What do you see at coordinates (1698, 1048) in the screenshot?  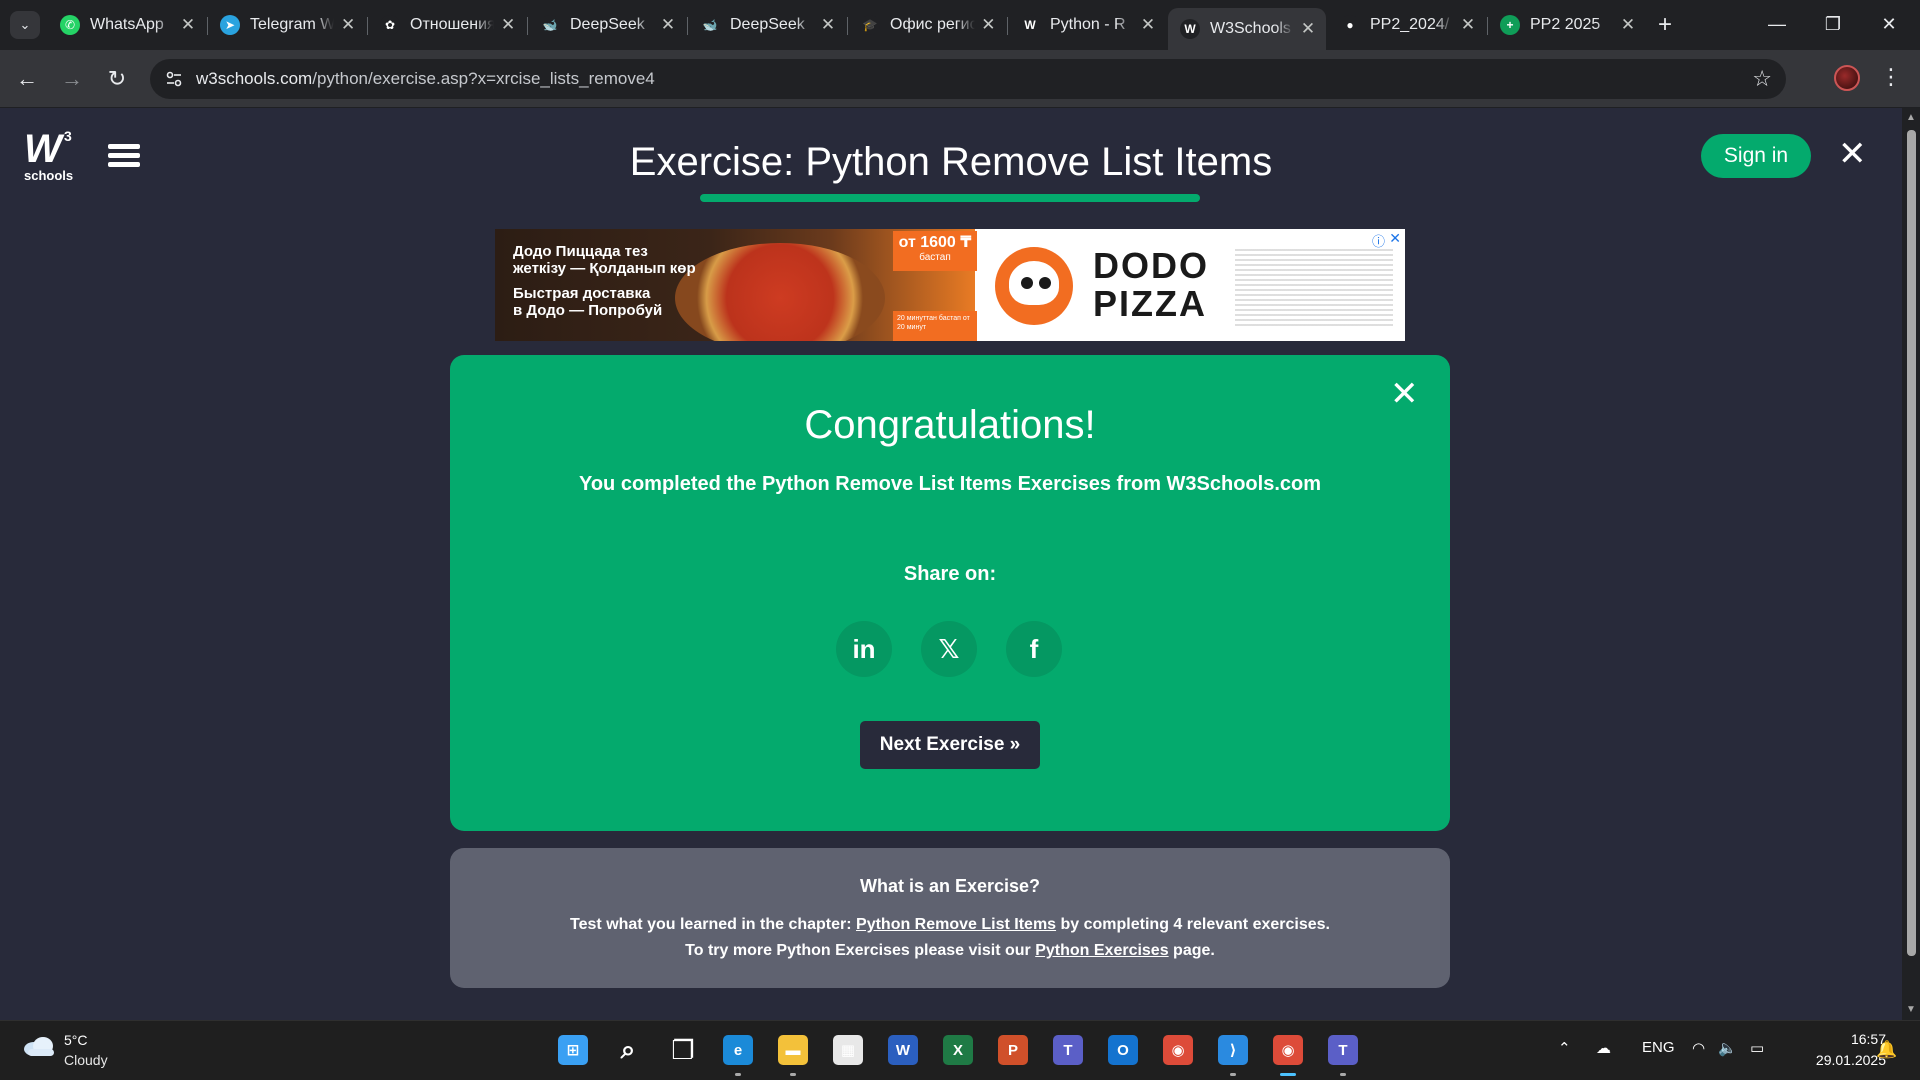 I see `wifi-icon: ◠` at bounding box center [1698, 1048].